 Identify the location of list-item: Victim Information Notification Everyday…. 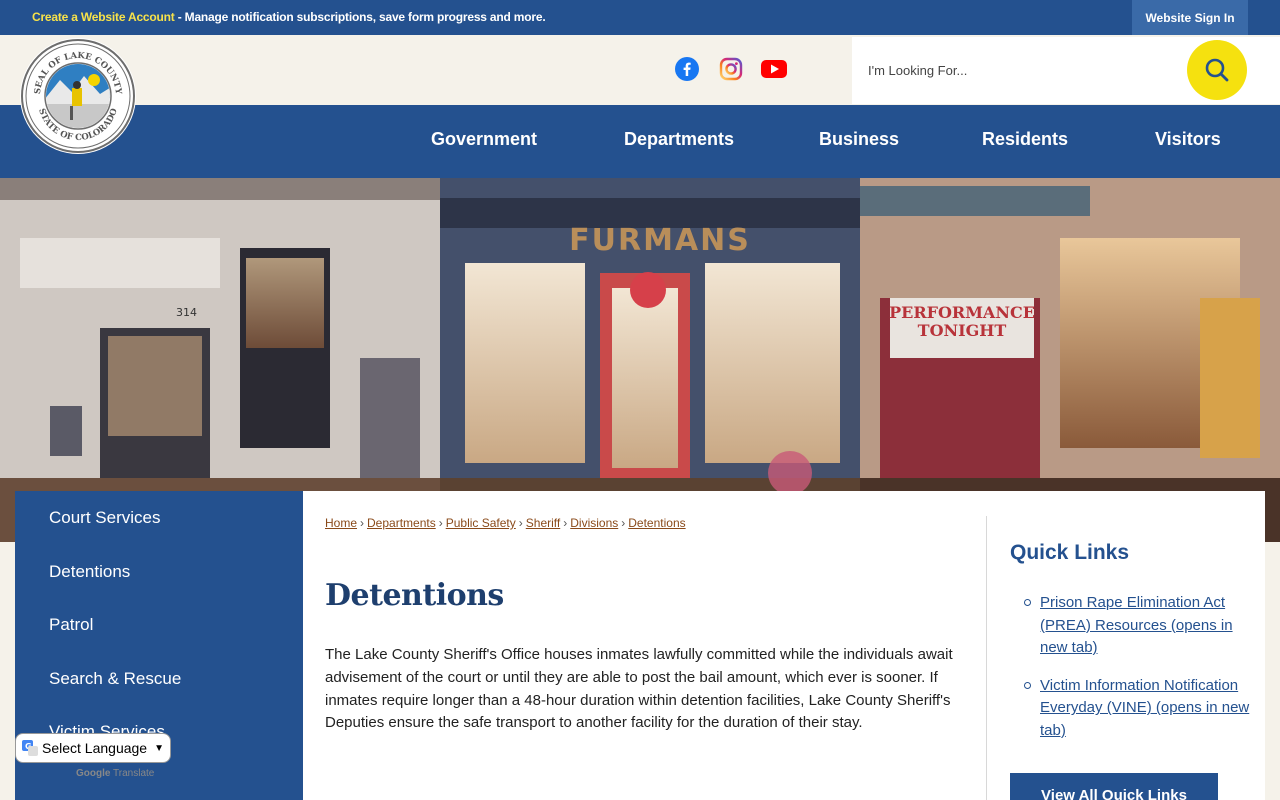
(1137, 709).